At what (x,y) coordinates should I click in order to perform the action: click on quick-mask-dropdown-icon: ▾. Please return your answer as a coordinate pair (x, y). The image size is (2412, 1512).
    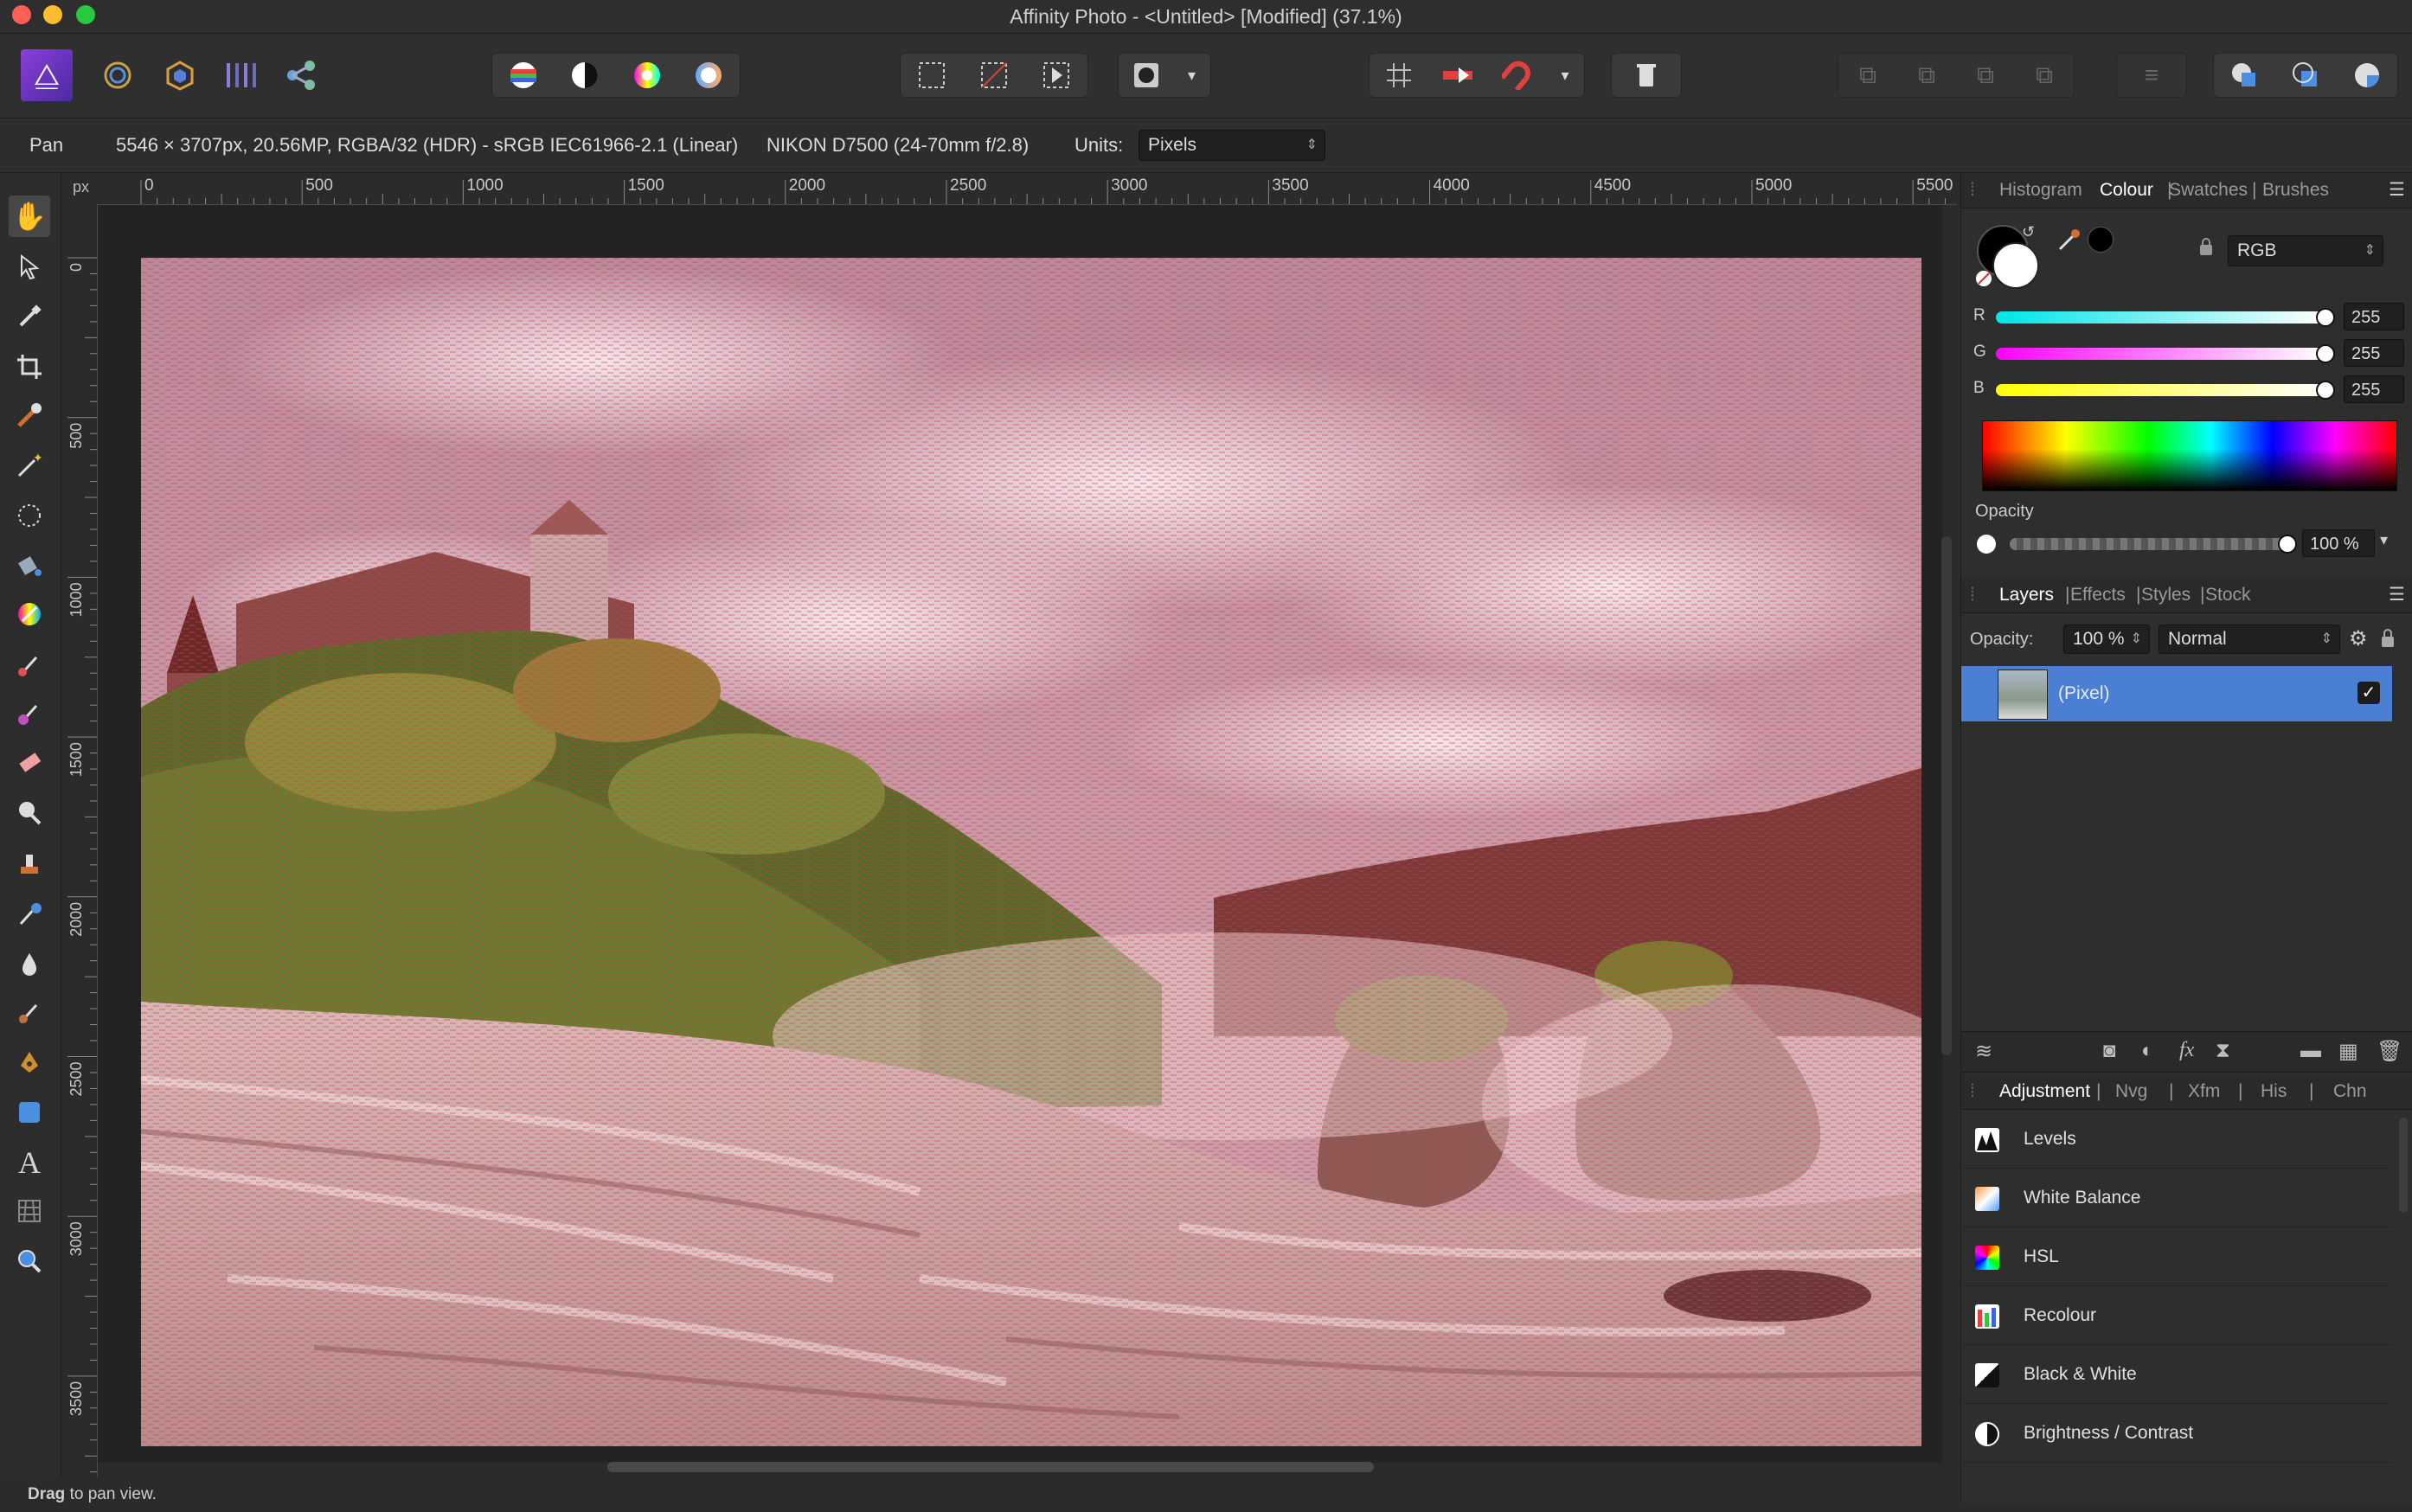
    Looking at the image, I should click on (1192, 75).